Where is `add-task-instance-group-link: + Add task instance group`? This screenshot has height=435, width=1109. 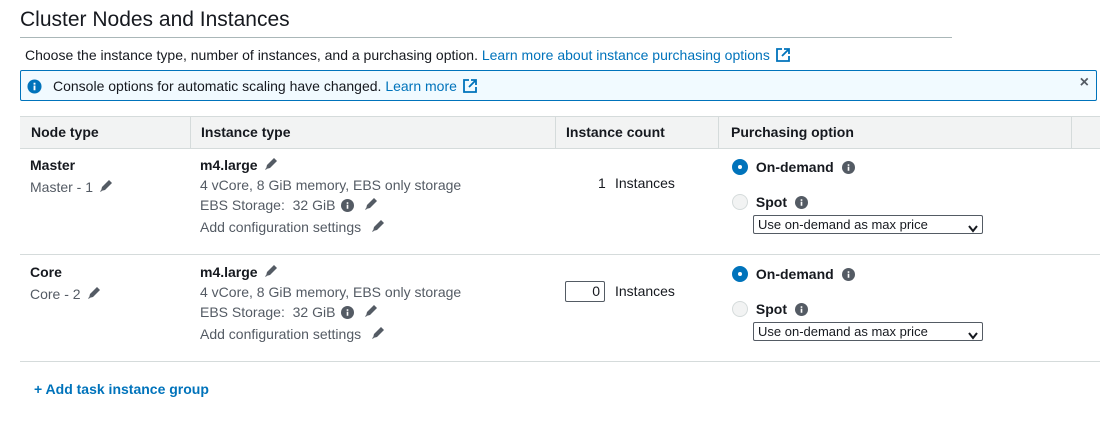
add-task-instance-group-link: + Add task instance group is located at coordinates (121, 389).